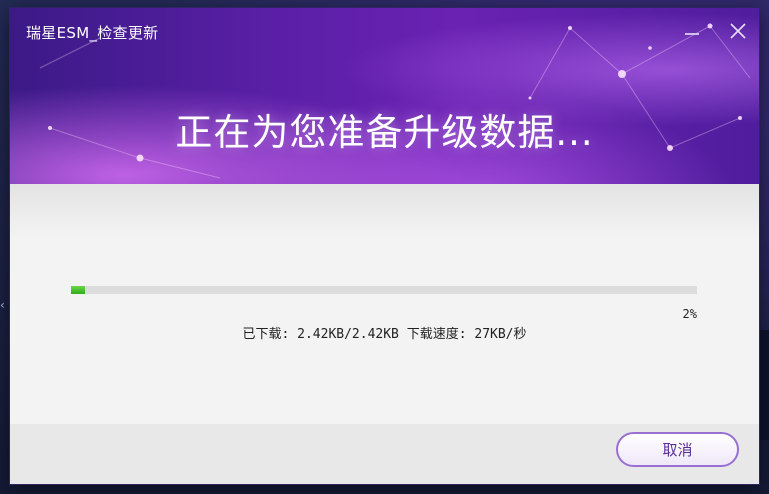  What do you see at coordinates (436, 334) in the screenshot?
I see `speed-label: 下载速度:` at bounding box center [436, 334].